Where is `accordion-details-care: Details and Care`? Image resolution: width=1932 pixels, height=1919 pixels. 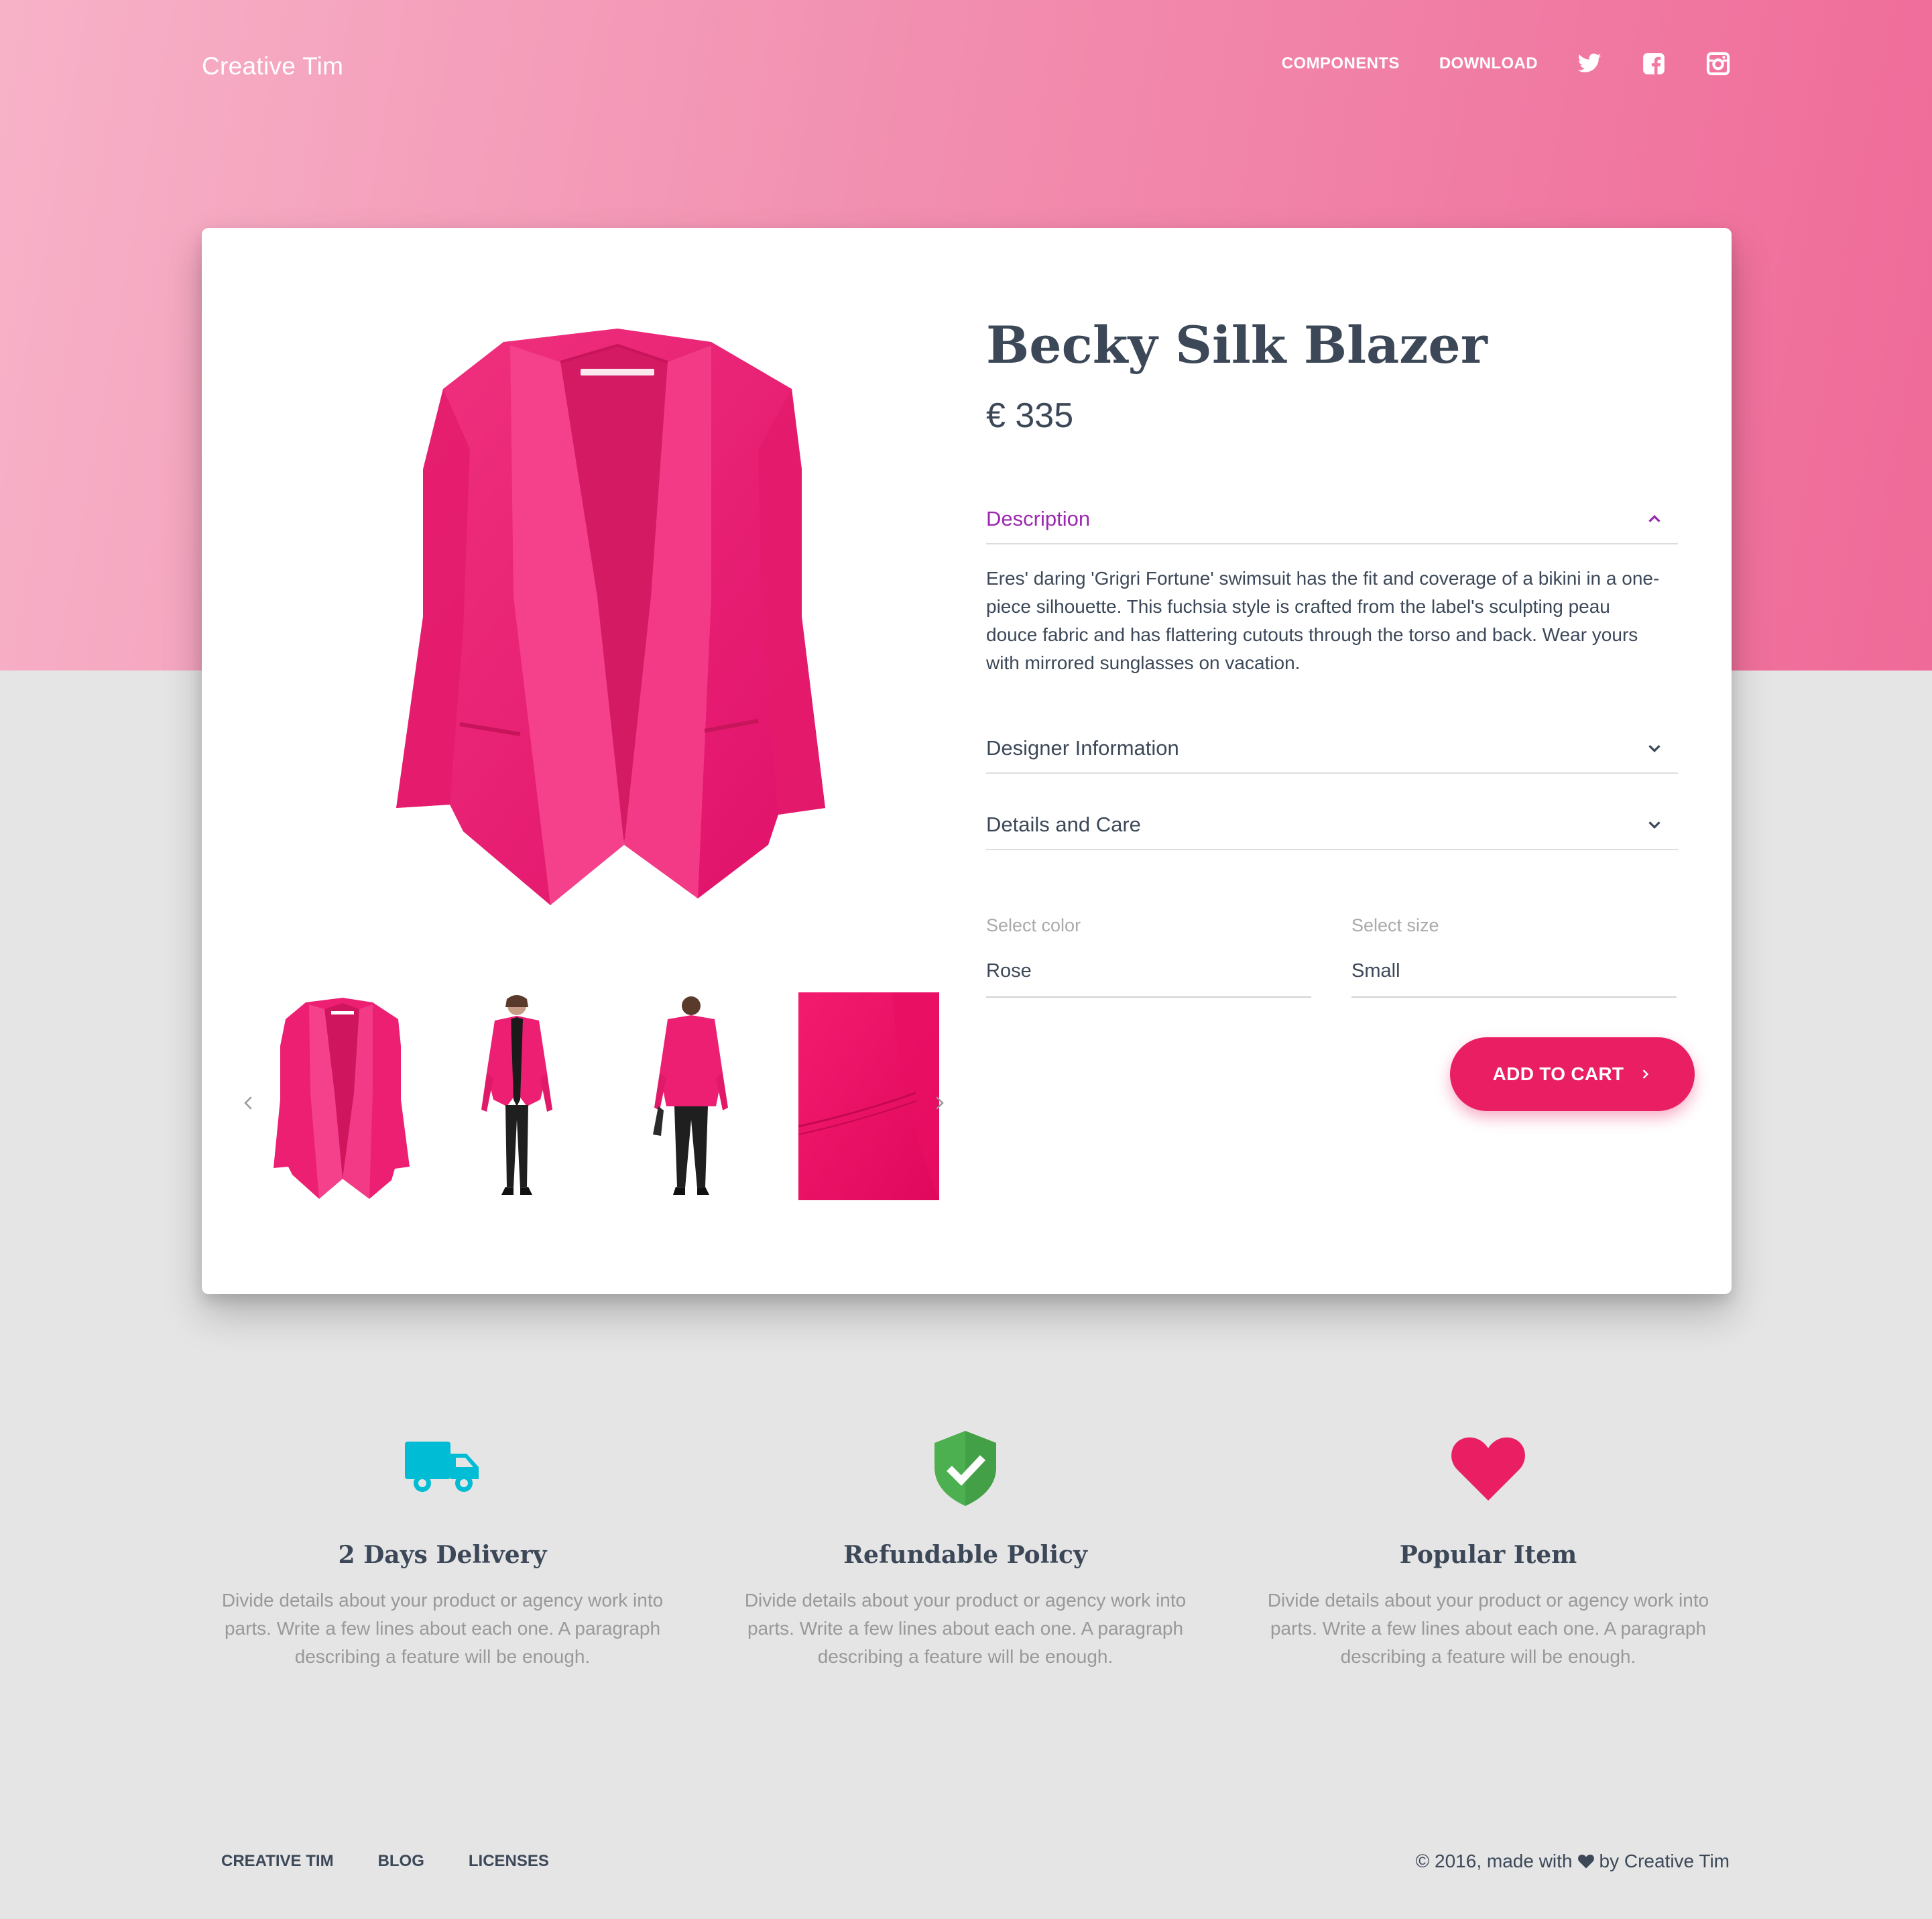 accordion-details-care: Details and Care is located at coordinates (1332, 825).